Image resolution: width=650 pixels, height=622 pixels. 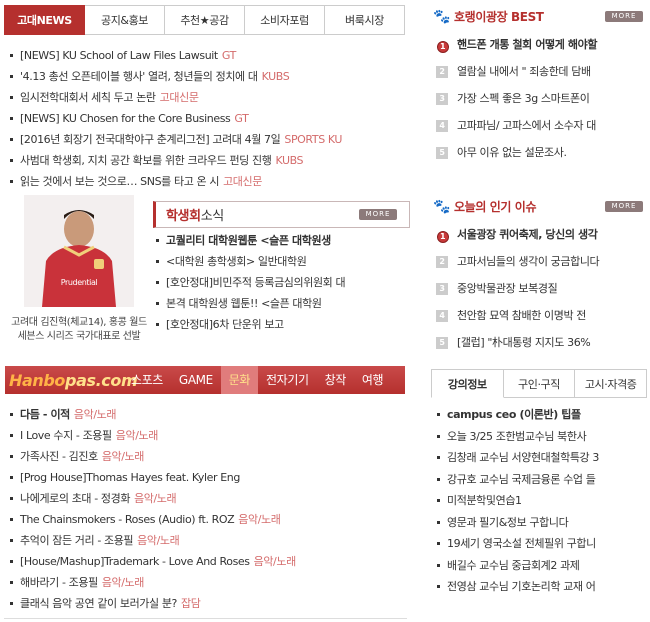 I want to click on list-item: campus ceo (이론반) 팁플, so click(x=517, y=415).